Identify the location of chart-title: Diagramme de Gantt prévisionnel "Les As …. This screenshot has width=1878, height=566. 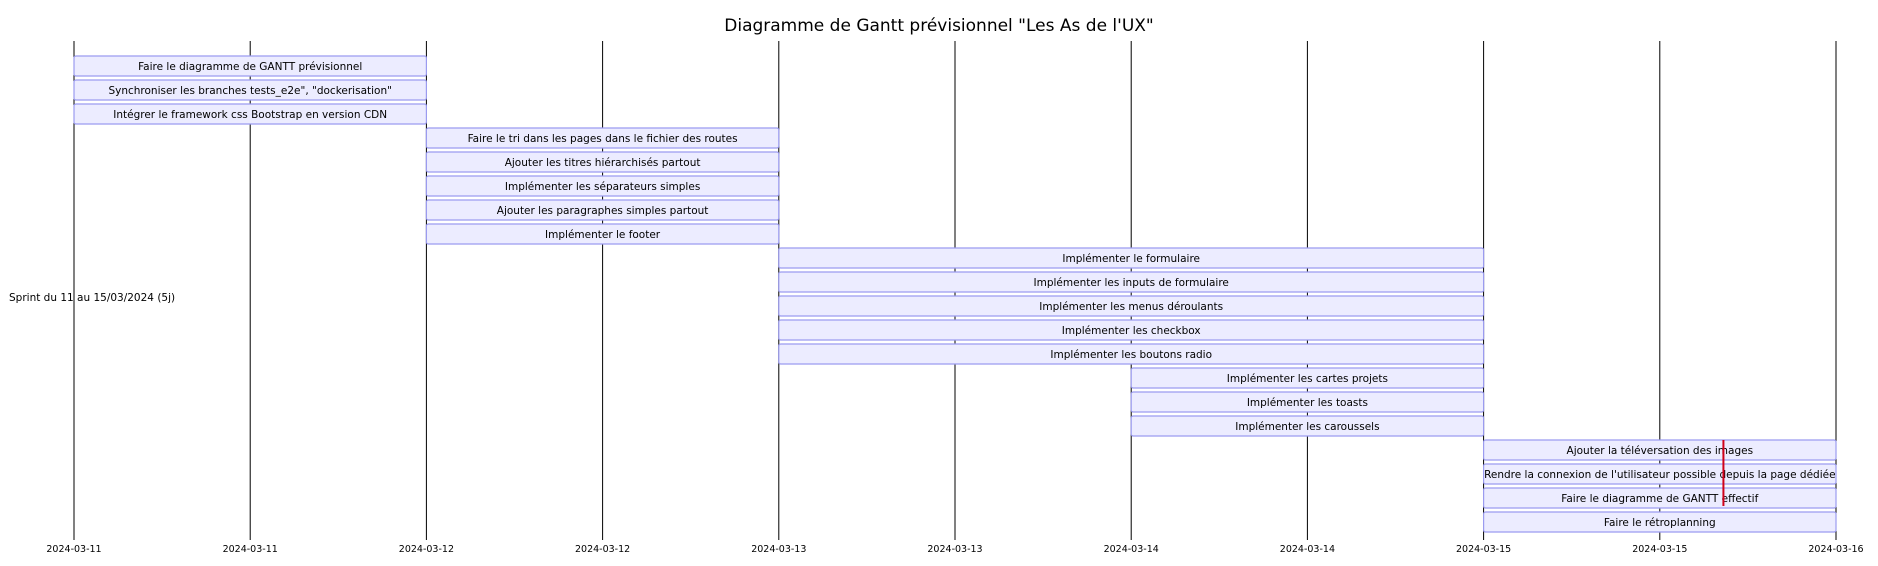
(939, 26).